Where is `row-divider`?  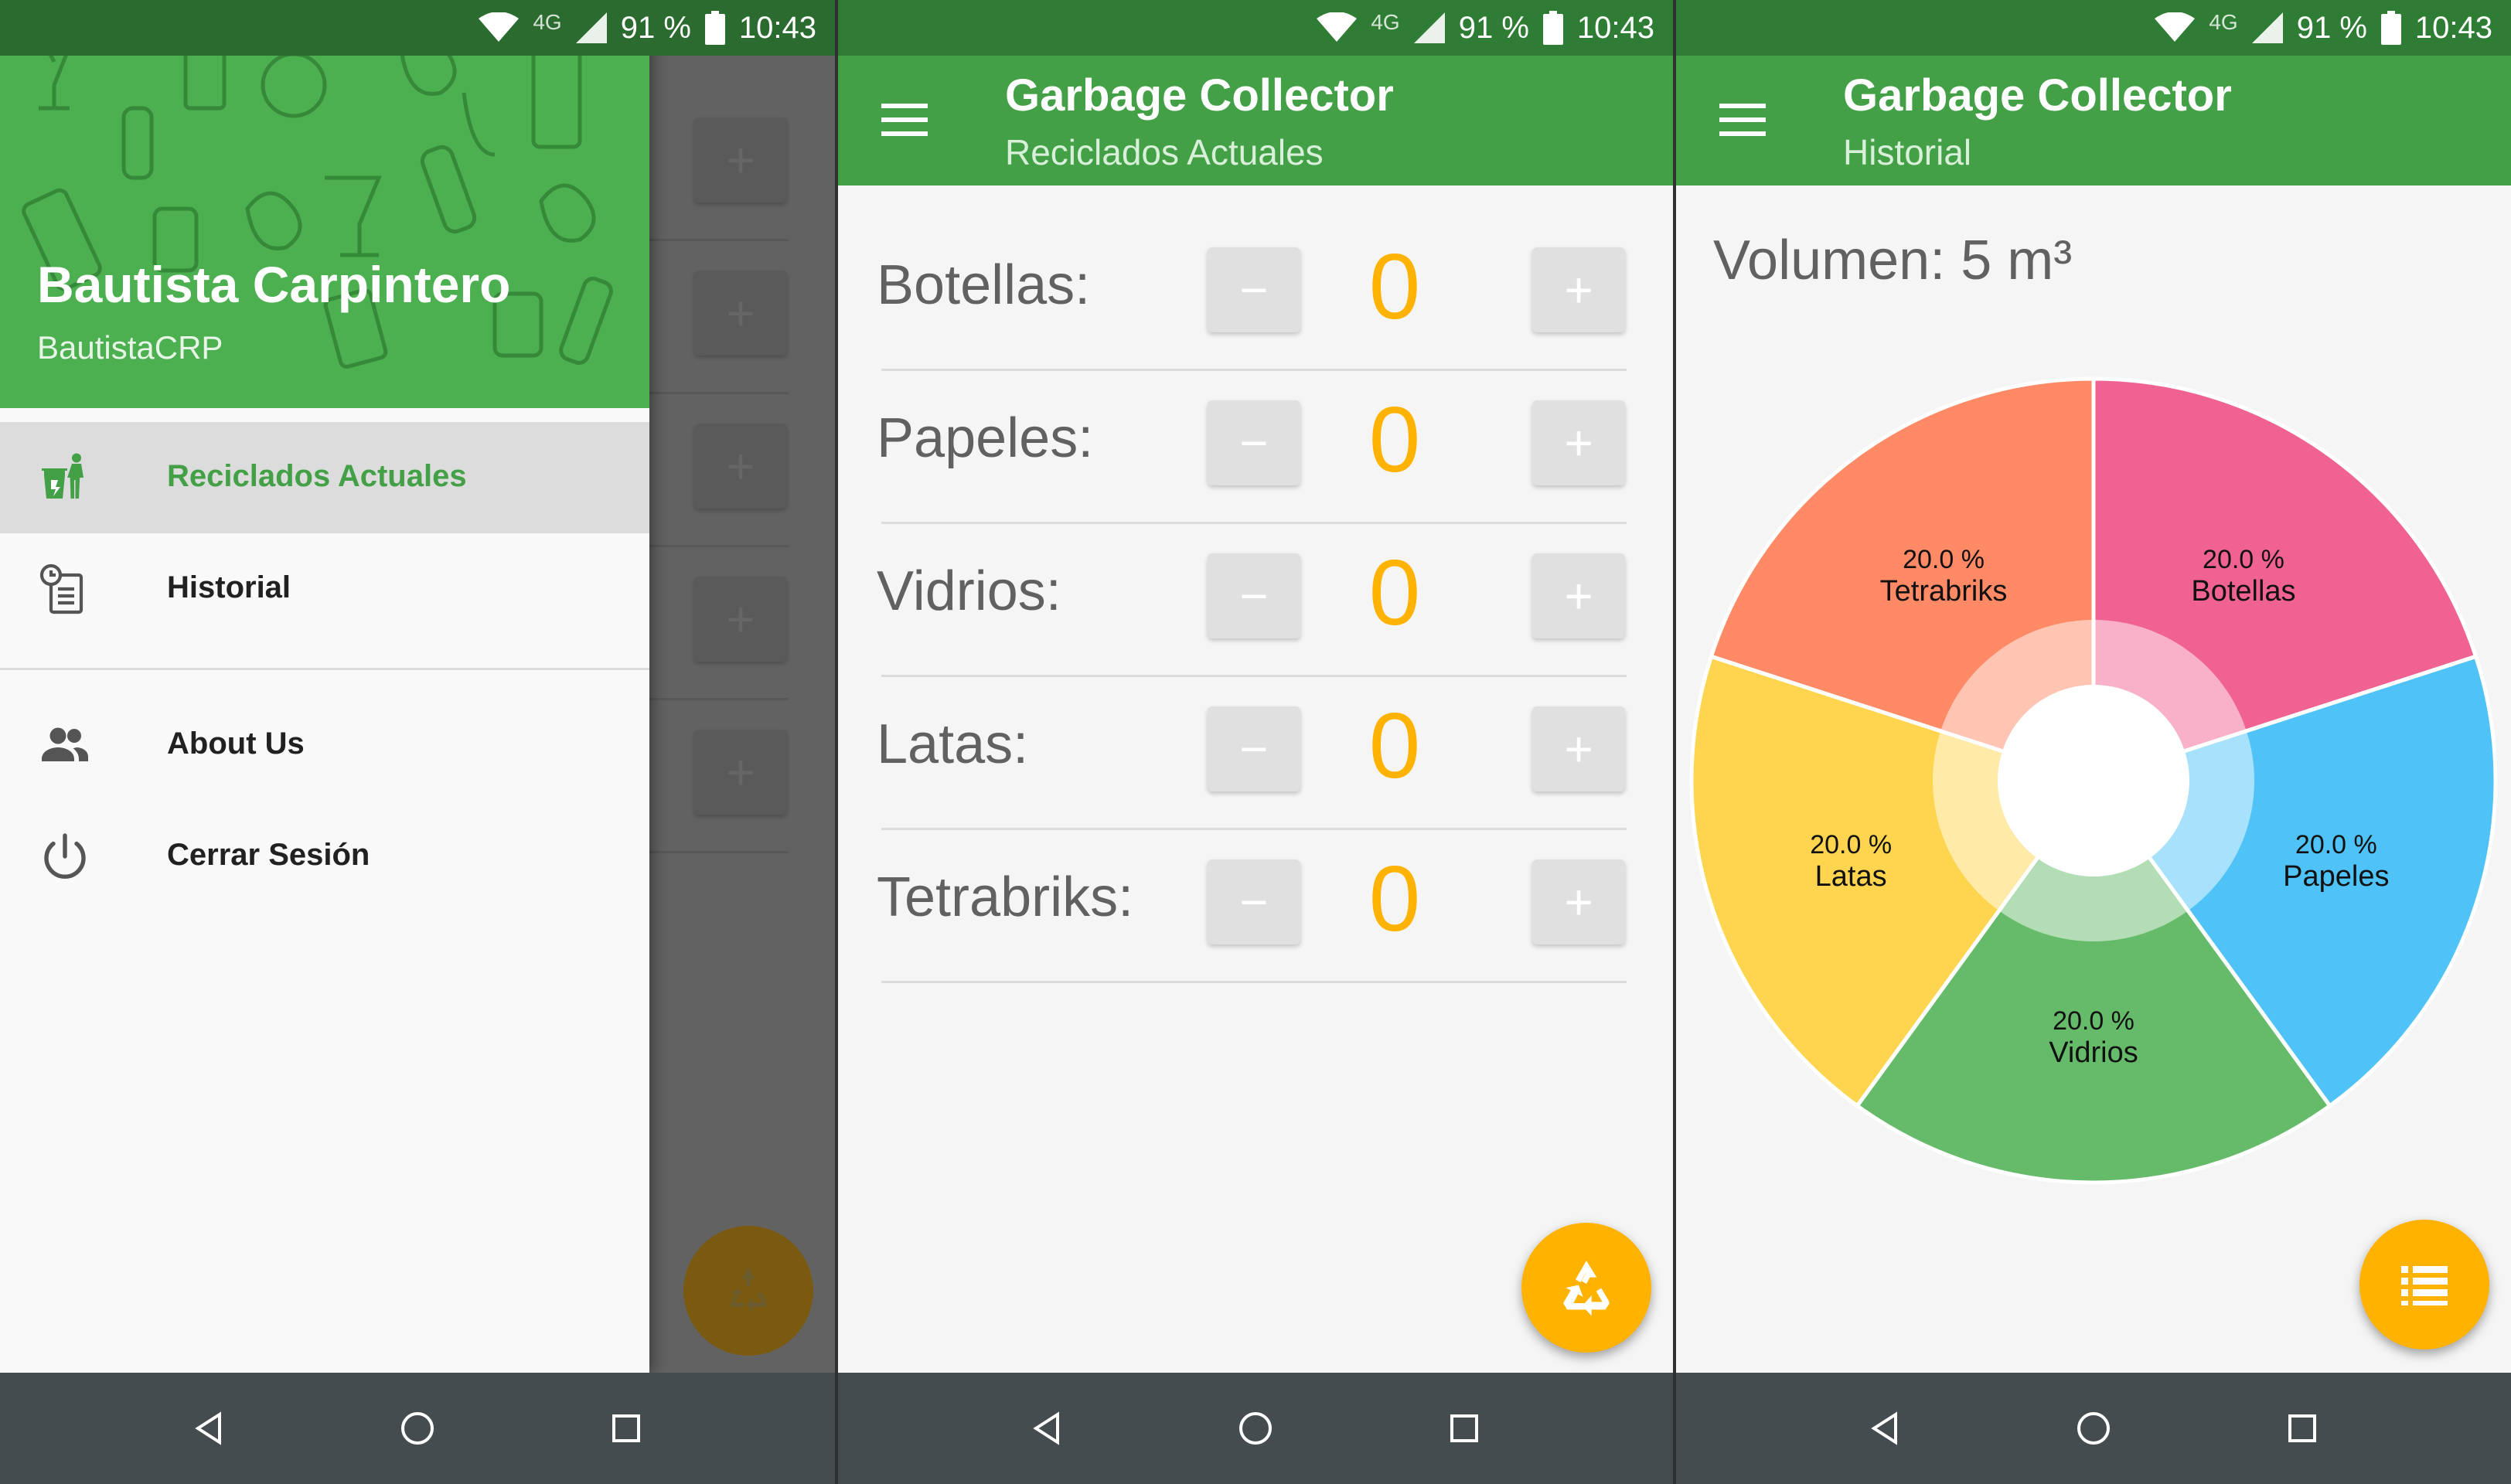
row-divider is located at coordinates (1254, 982).